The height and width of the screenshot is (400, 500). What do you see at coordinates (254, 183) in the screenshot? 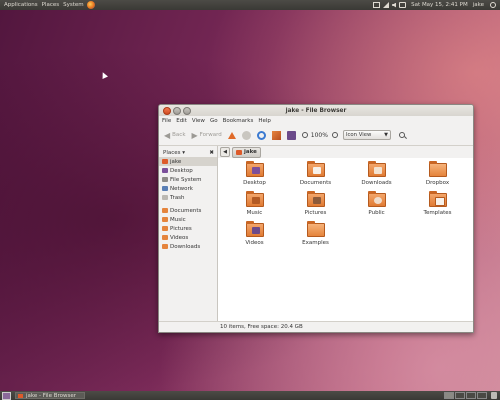
I see `file-item-label: Desktop` at bounding box center [254, 183].